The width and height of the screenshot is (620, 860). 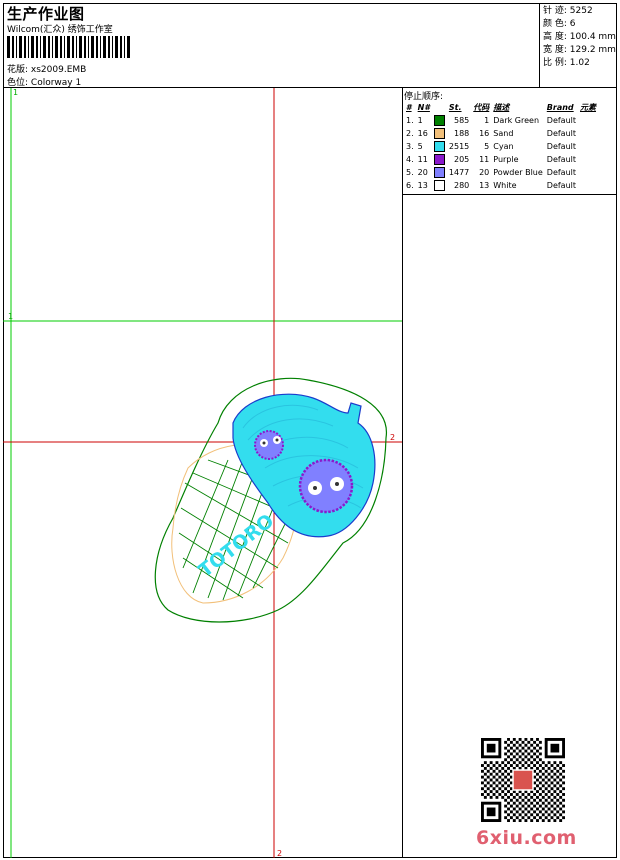 What do you see at coordinates (269, 445) in the screenshot?
I see `soot-sprite-small` at bounding box center [269, 445].